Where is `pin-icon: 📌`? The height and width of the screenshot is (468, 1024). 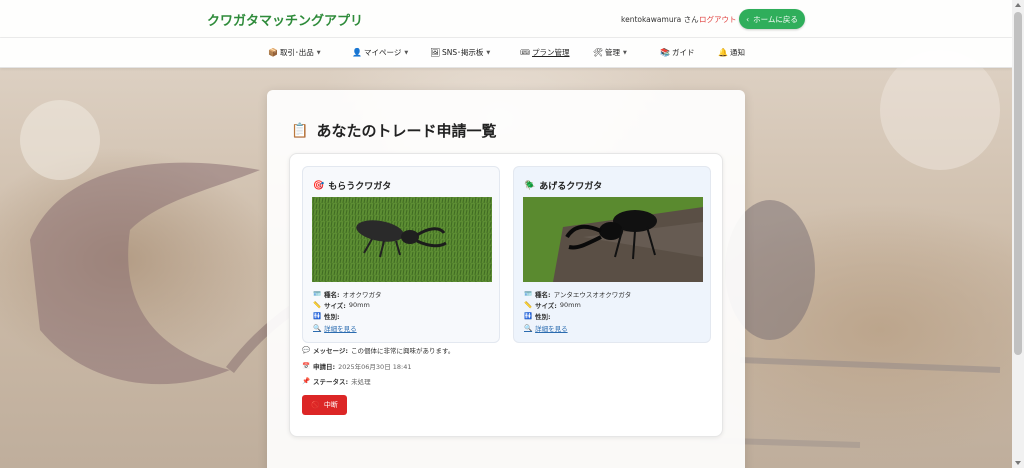
pin-icon: 📌 is located at coordinates (306, 381).